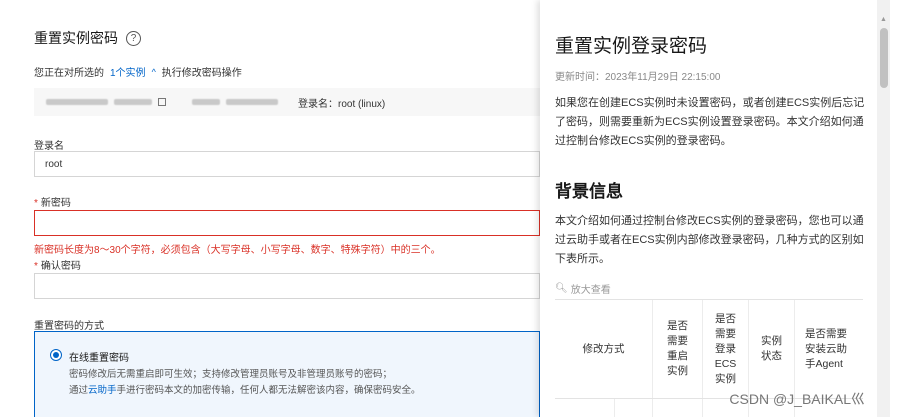 The image size is (910, 417). I want to click on cloud-assistant-link: 云助手, so click(102, 390).